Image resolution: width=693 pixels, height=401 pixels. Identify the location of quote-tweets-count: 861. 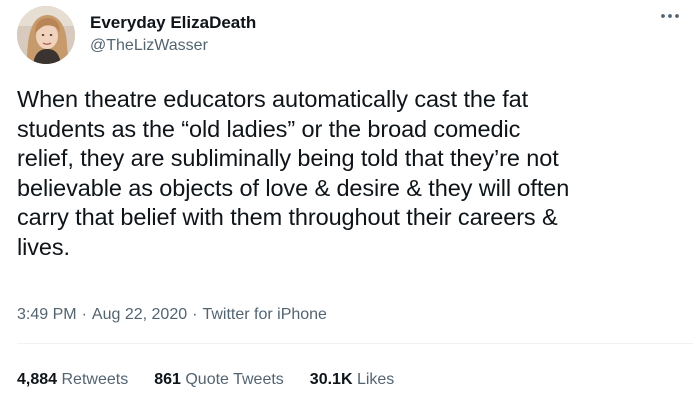
(167, 379).